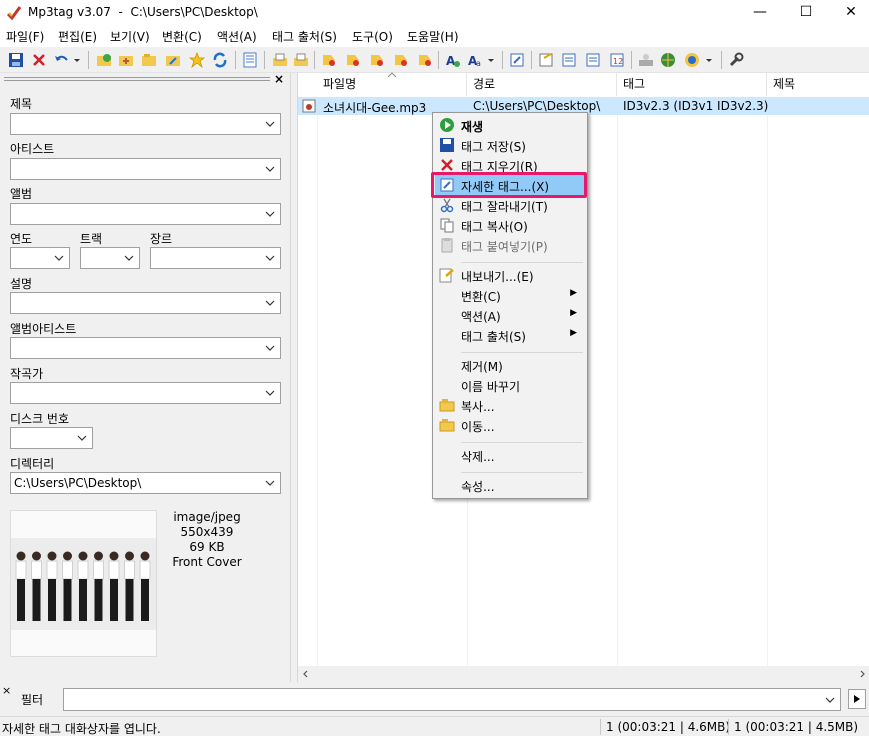 This screenshot has width=869, height=736. I want to click on ctx-export: 내보내기...(E), so click(510, 275).